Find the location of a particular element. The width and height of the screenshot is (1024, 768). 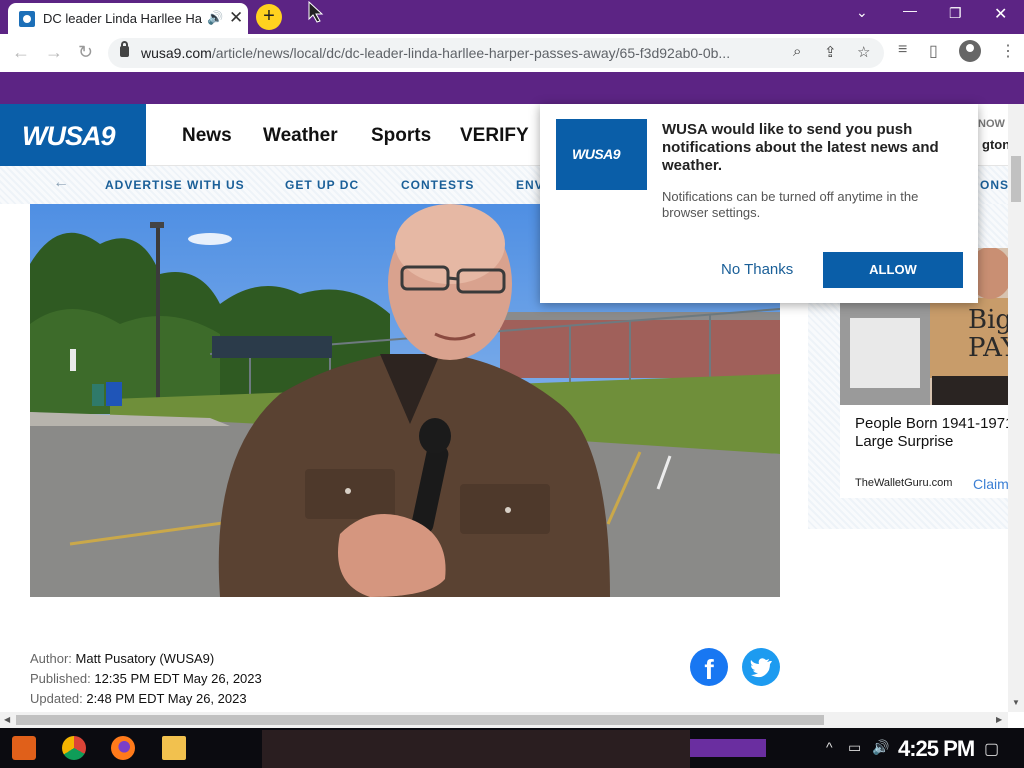

close-window-button: ✕ is located at coordinates (1000, 14).